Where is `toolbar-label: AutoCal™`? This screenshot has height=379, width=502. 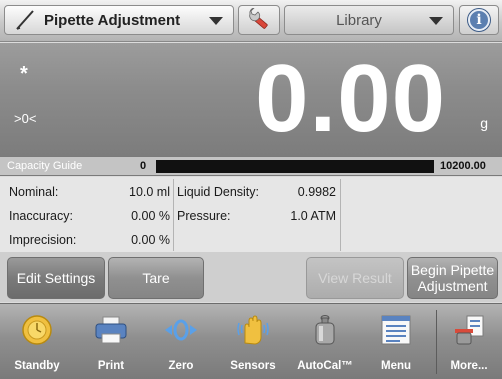 toolbar-label: AutoCal™ is located at coordinates (325, 366).